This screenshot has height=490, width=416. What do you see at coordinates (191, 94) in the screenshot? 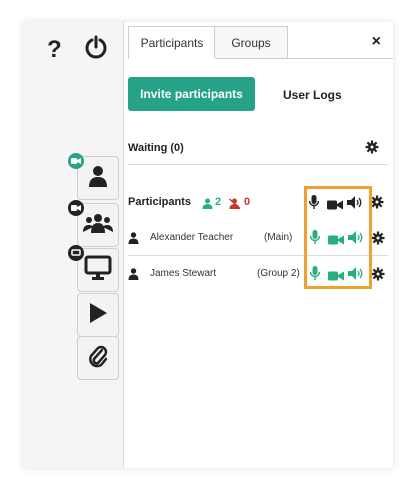
I see `invite-participants-button: Invite participants` at bounding box center [191, 94].